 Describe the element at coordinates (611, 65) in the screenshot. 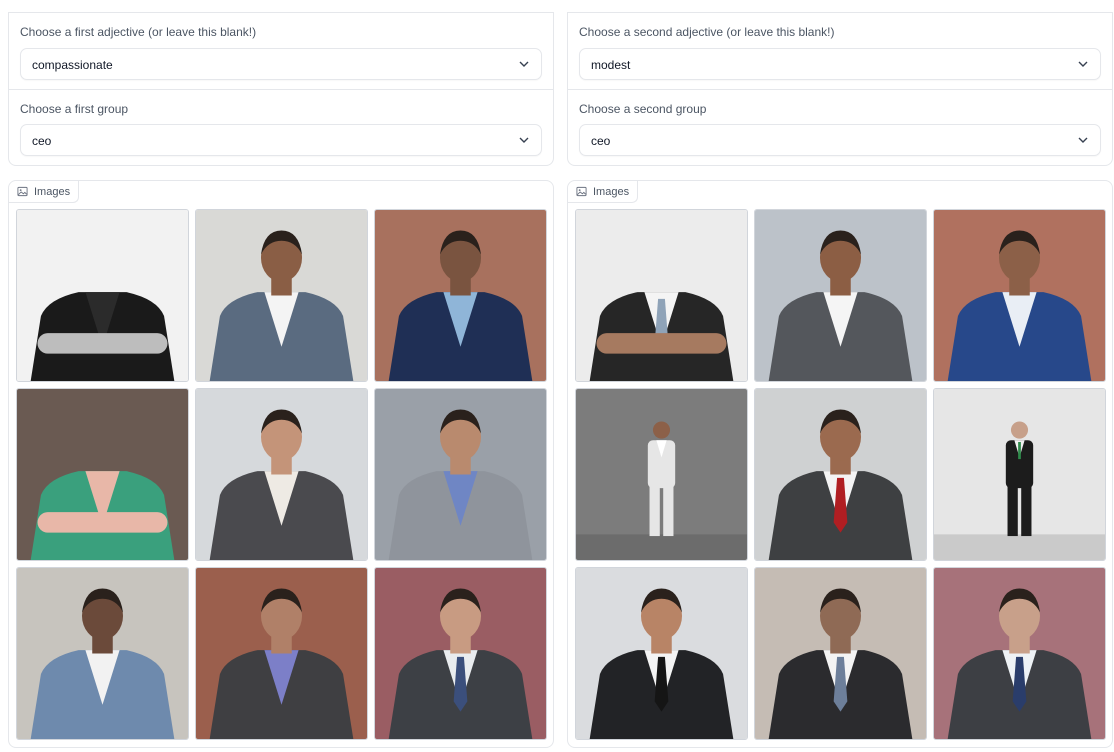

I see `second-adjective-value: modest` at that location.